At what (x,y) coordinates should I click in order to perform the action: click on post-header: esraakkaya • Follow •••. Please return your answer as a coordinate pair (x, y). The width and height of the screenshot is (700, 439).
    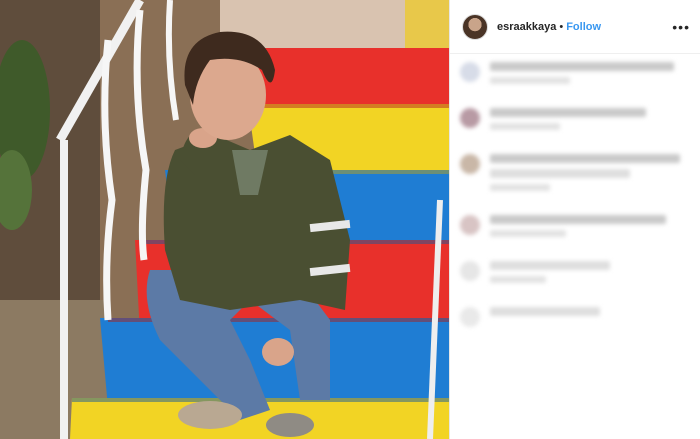
    Looking at the image, I should click on (575, 27).